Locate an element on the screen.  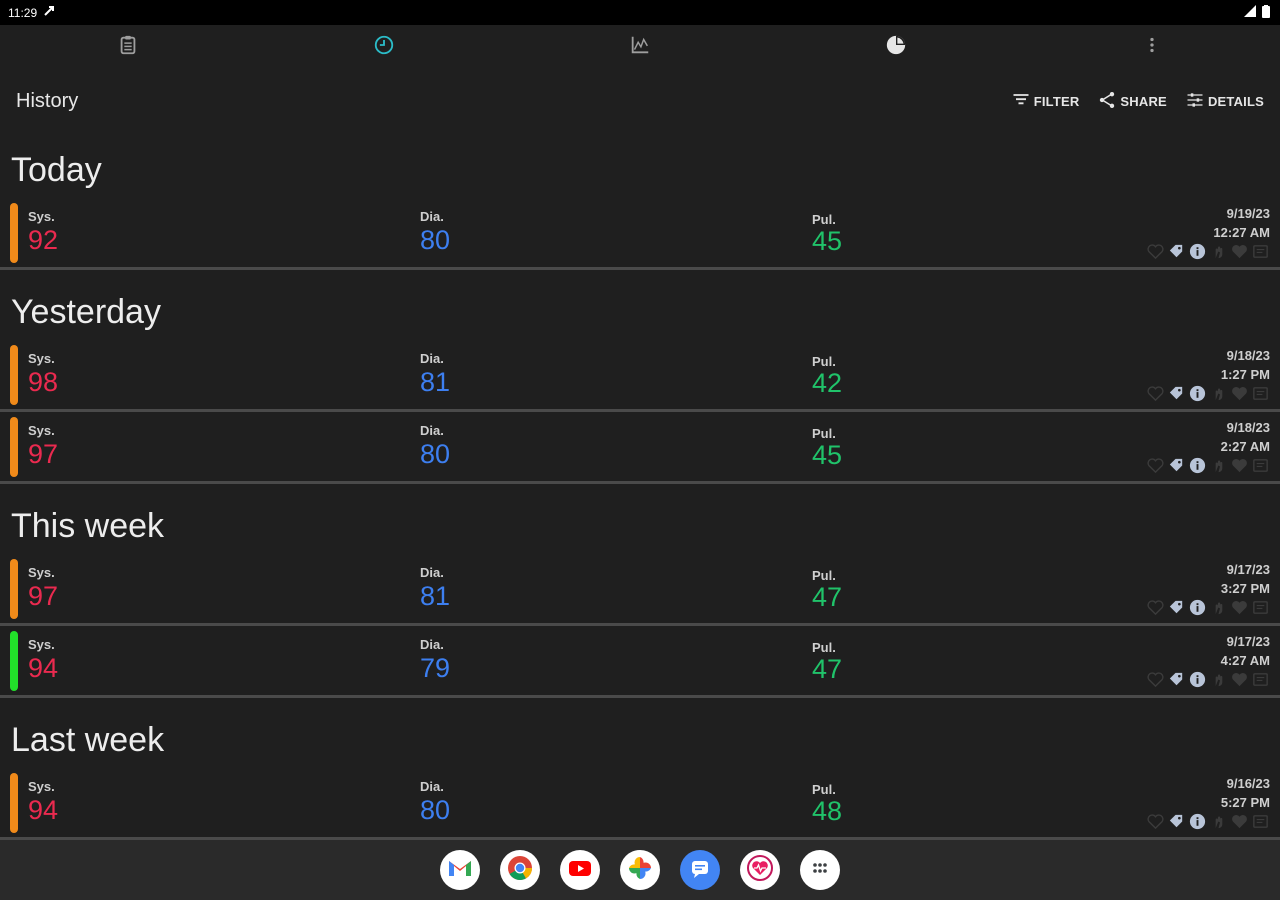
entry-datetime: 9/17/23 4:27 AM is located at coordinates (1245, 651).